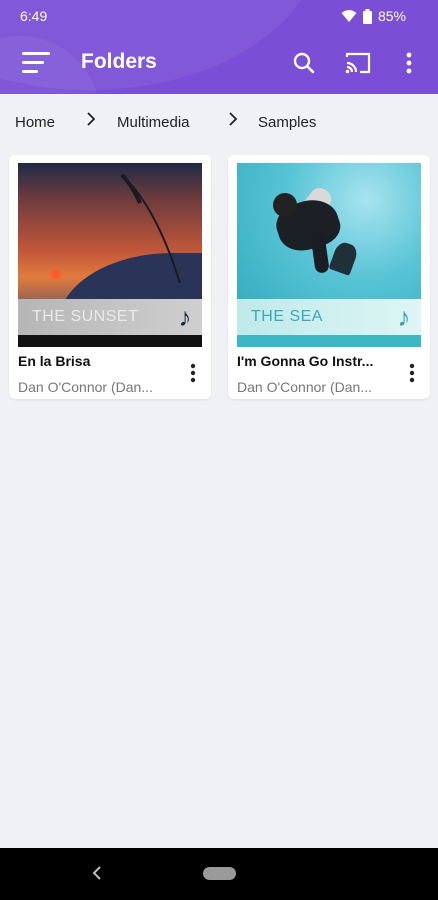 The height and width of the screenshot is (900, 438). I want to click on diver-head-shape, so click(285, 205).